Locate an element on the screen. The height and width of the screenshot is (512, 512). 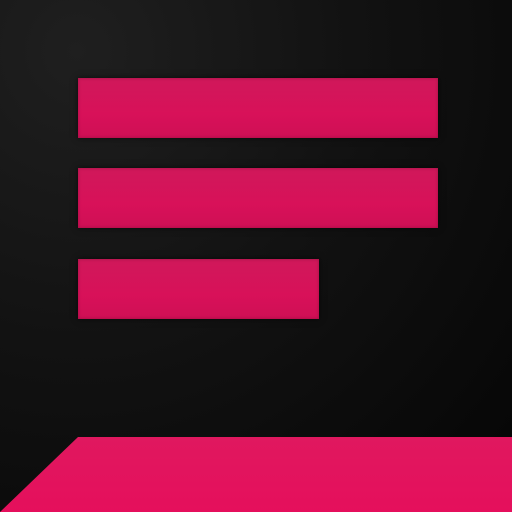
floor-shape is located at coordinates (256, 474).